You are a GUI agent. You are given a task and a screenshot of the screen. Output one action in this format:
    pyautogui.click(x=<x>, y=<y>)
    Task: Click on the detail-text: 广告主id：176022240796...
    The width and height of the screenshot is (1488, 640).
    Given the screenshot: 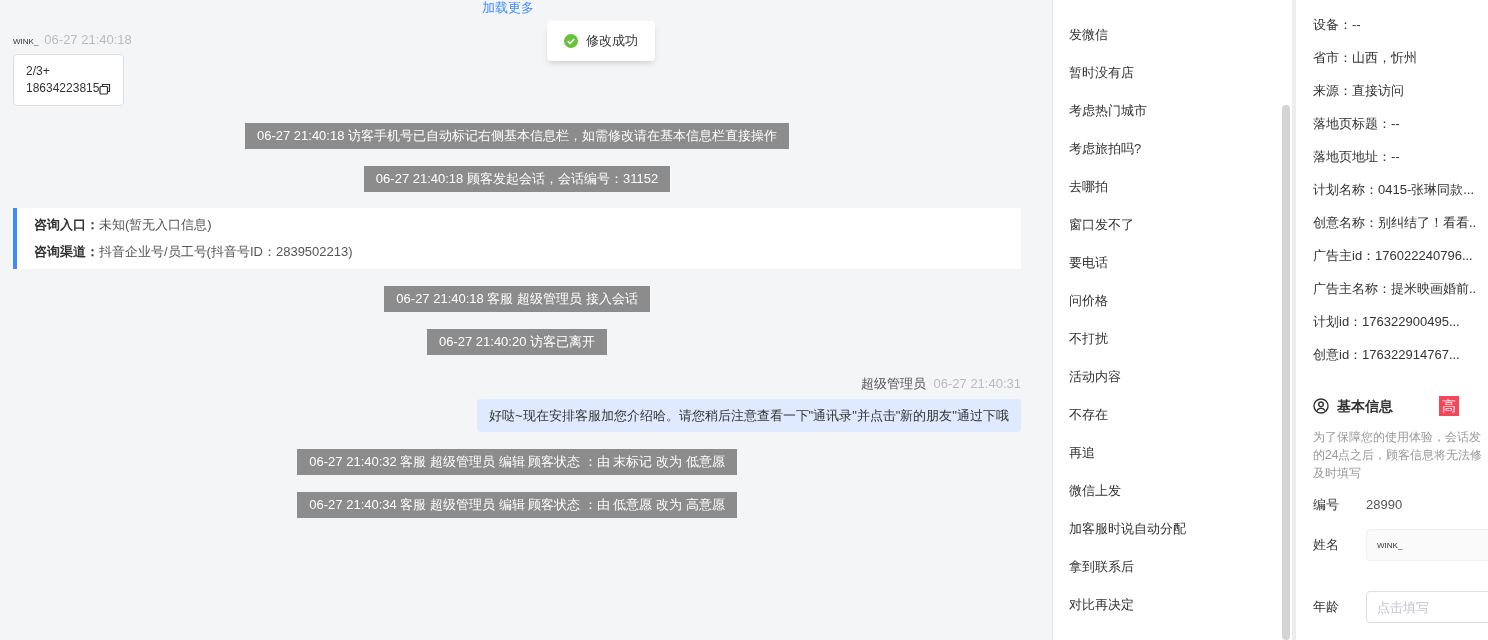 What is the action you would take?
    pyautogui.click(x=1393, y=255)
    